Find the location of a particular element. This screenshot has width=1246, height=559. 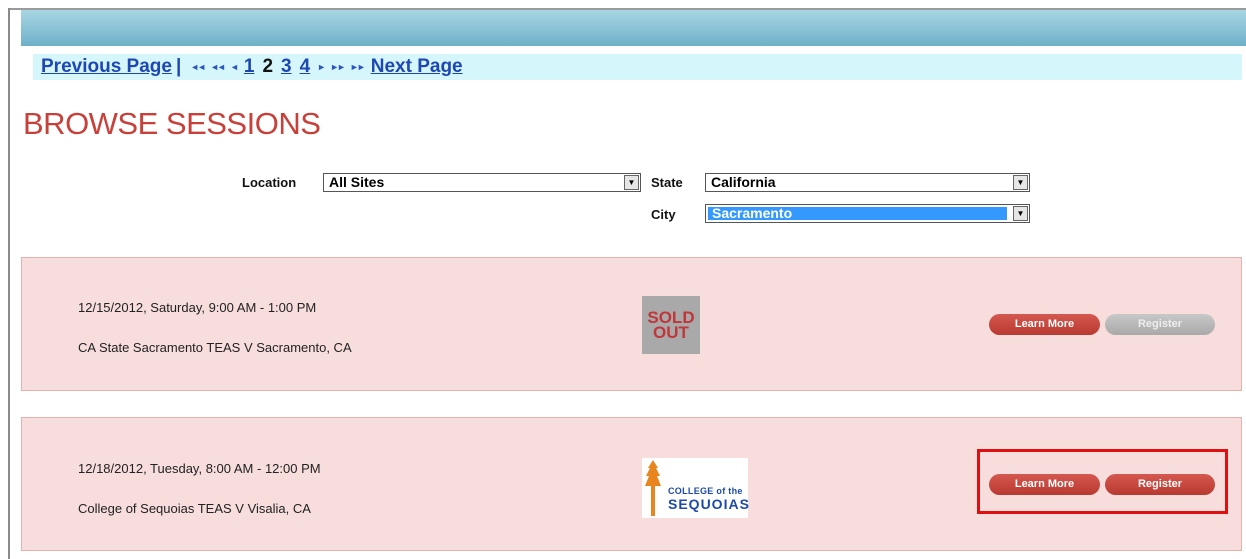

header-bar is located at coordinates (633, 28).